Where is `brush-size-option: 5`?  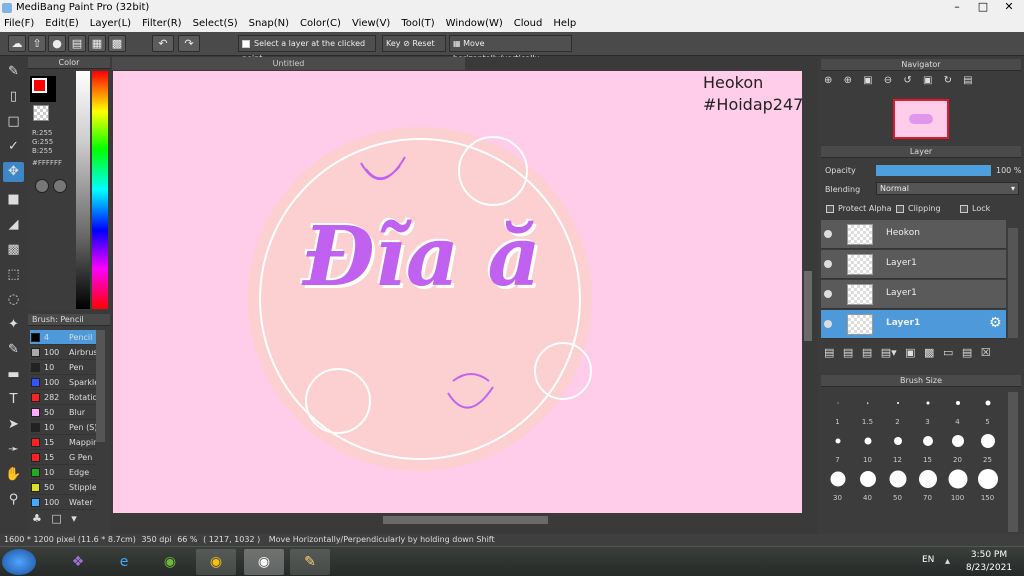
brush-size-option: 5 is located at coordinates (987, 407).